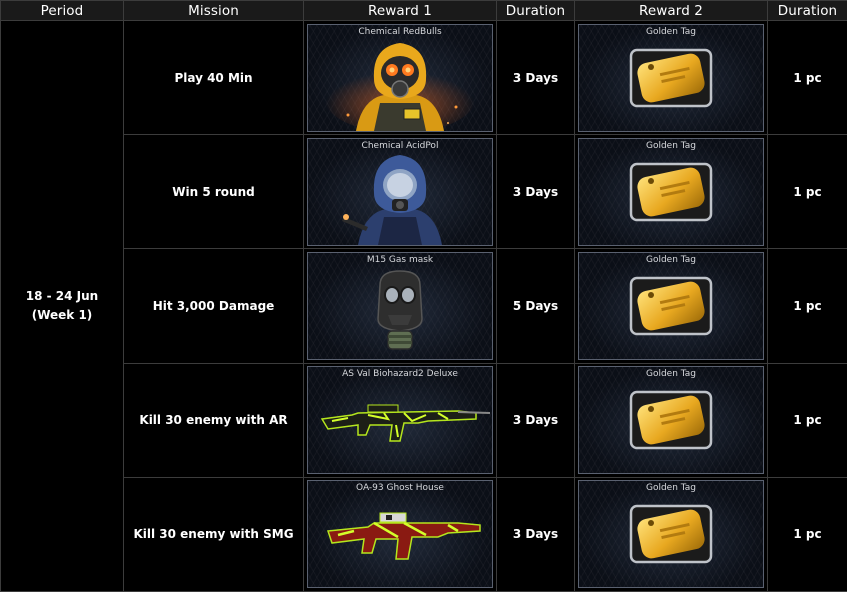 The width and height of the screenshot is (847, 592). I want to click on reward-1-item-name: Chemical RedBulls, so click(400, 31).